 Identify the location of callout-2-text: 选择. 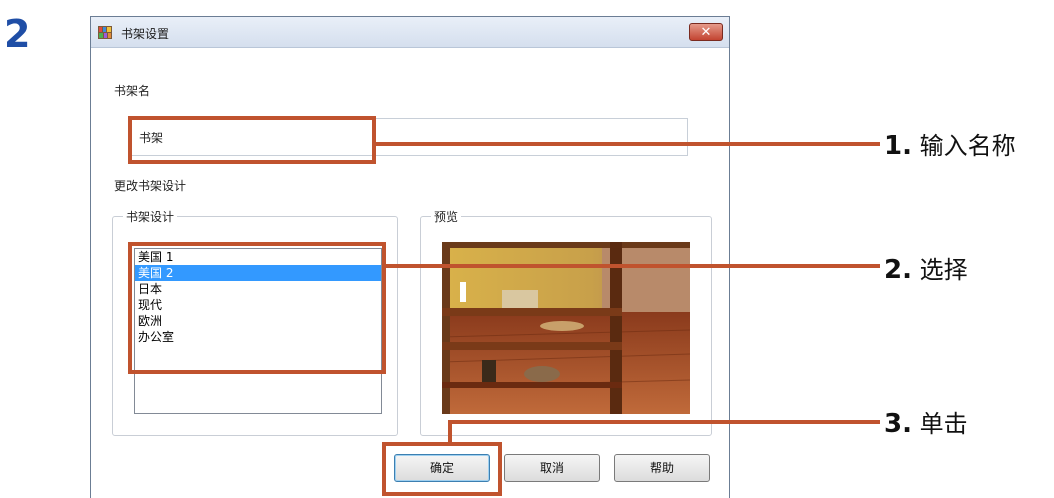
(943, 270).